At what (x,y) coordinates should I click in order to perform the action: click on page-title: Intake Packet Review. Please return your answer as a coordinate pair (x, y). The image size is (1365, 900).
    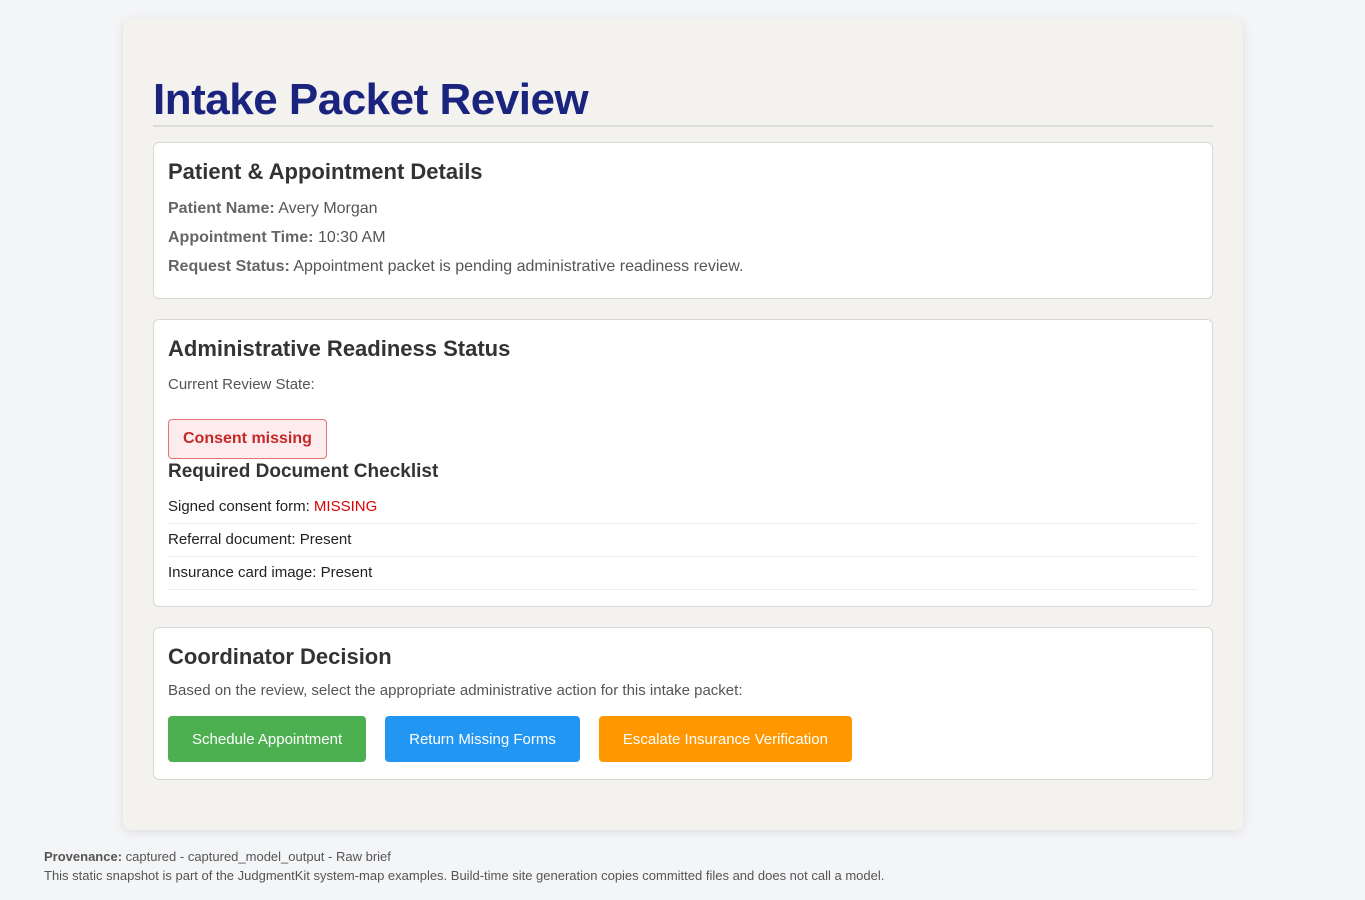
    Looking at the image, I should click on (371, 99).